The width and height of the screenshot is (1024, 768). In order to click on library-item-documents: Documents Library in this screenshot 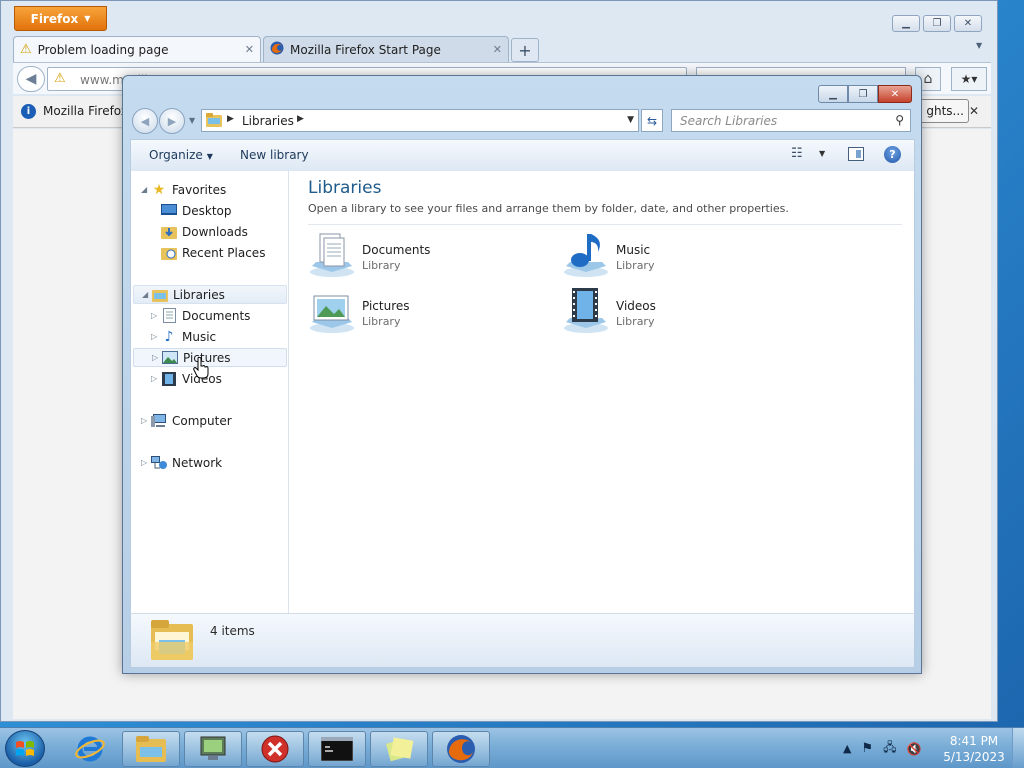, I will do `click(428, 256)`.